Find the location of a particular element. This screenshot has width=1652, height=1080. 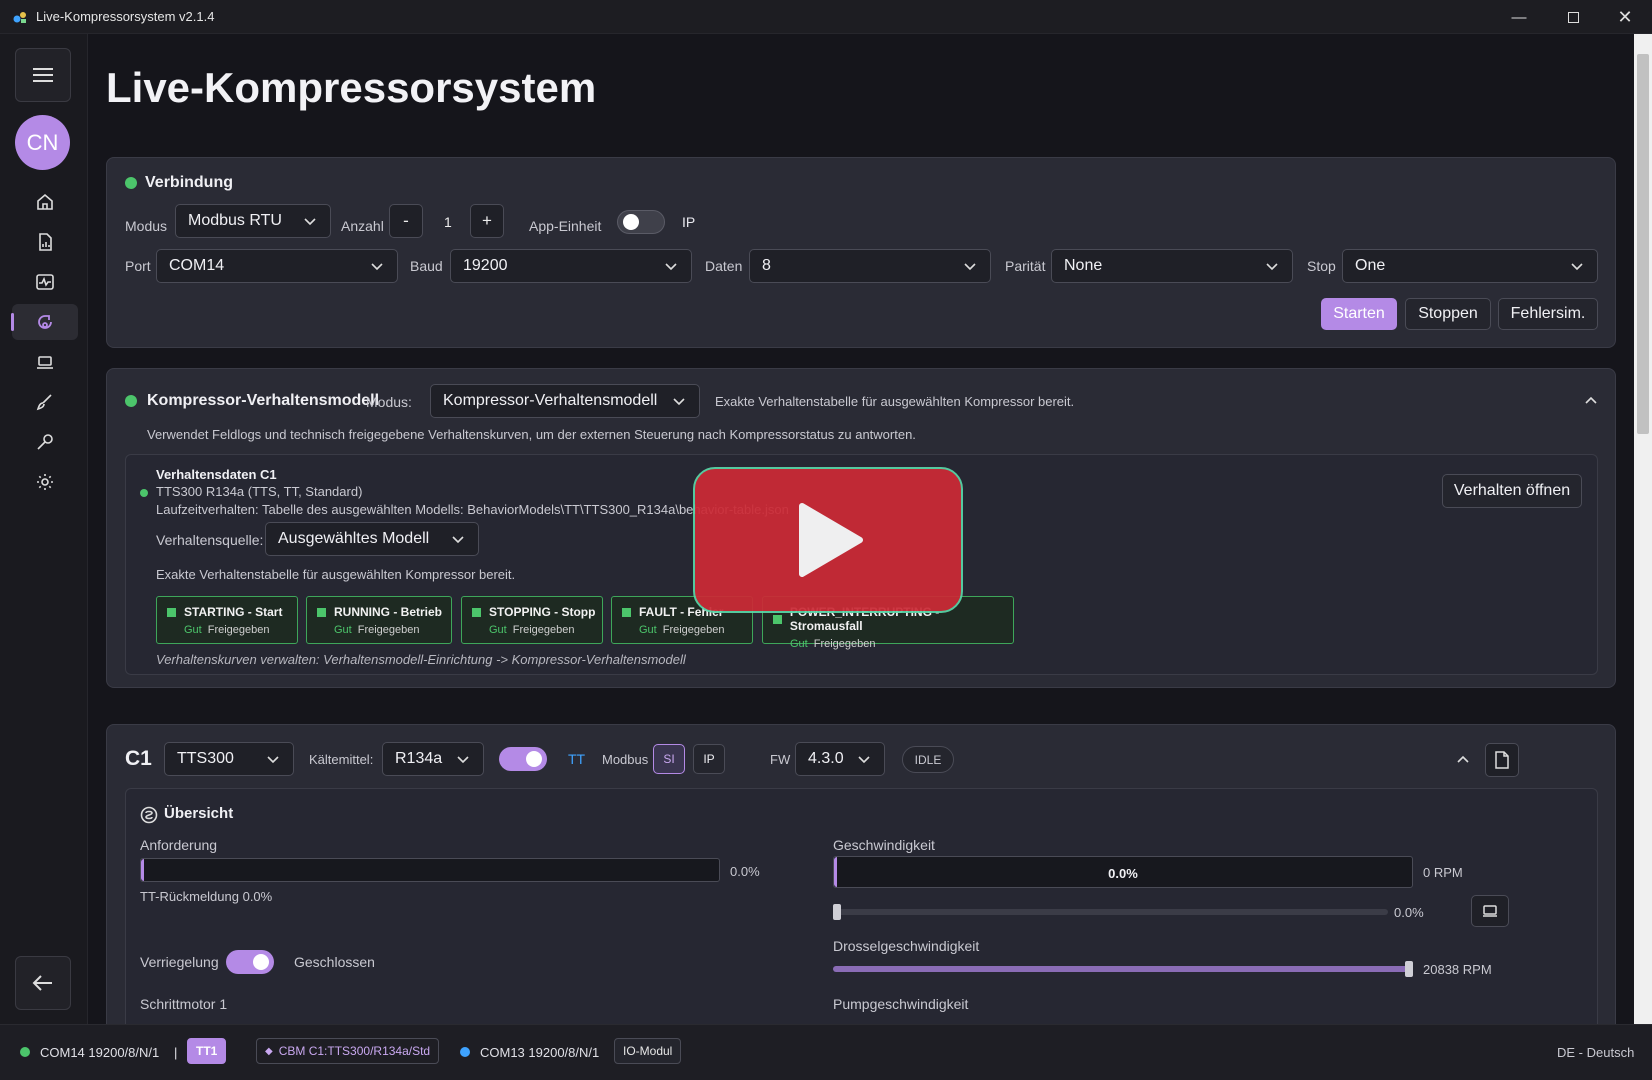

wrench-icon is located at coordinates (45, 442).